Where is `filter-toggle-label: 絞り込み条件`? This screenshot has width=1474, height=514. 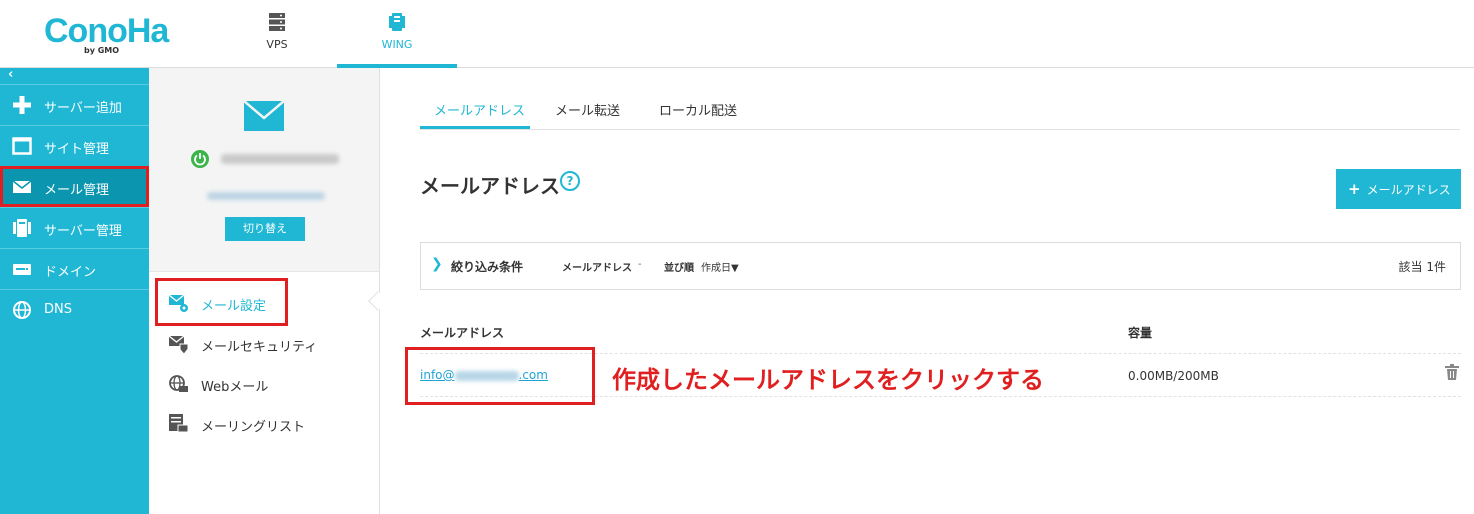
filter-toggle-label: 絞り込み条件 is located at coordinates (487, 266).